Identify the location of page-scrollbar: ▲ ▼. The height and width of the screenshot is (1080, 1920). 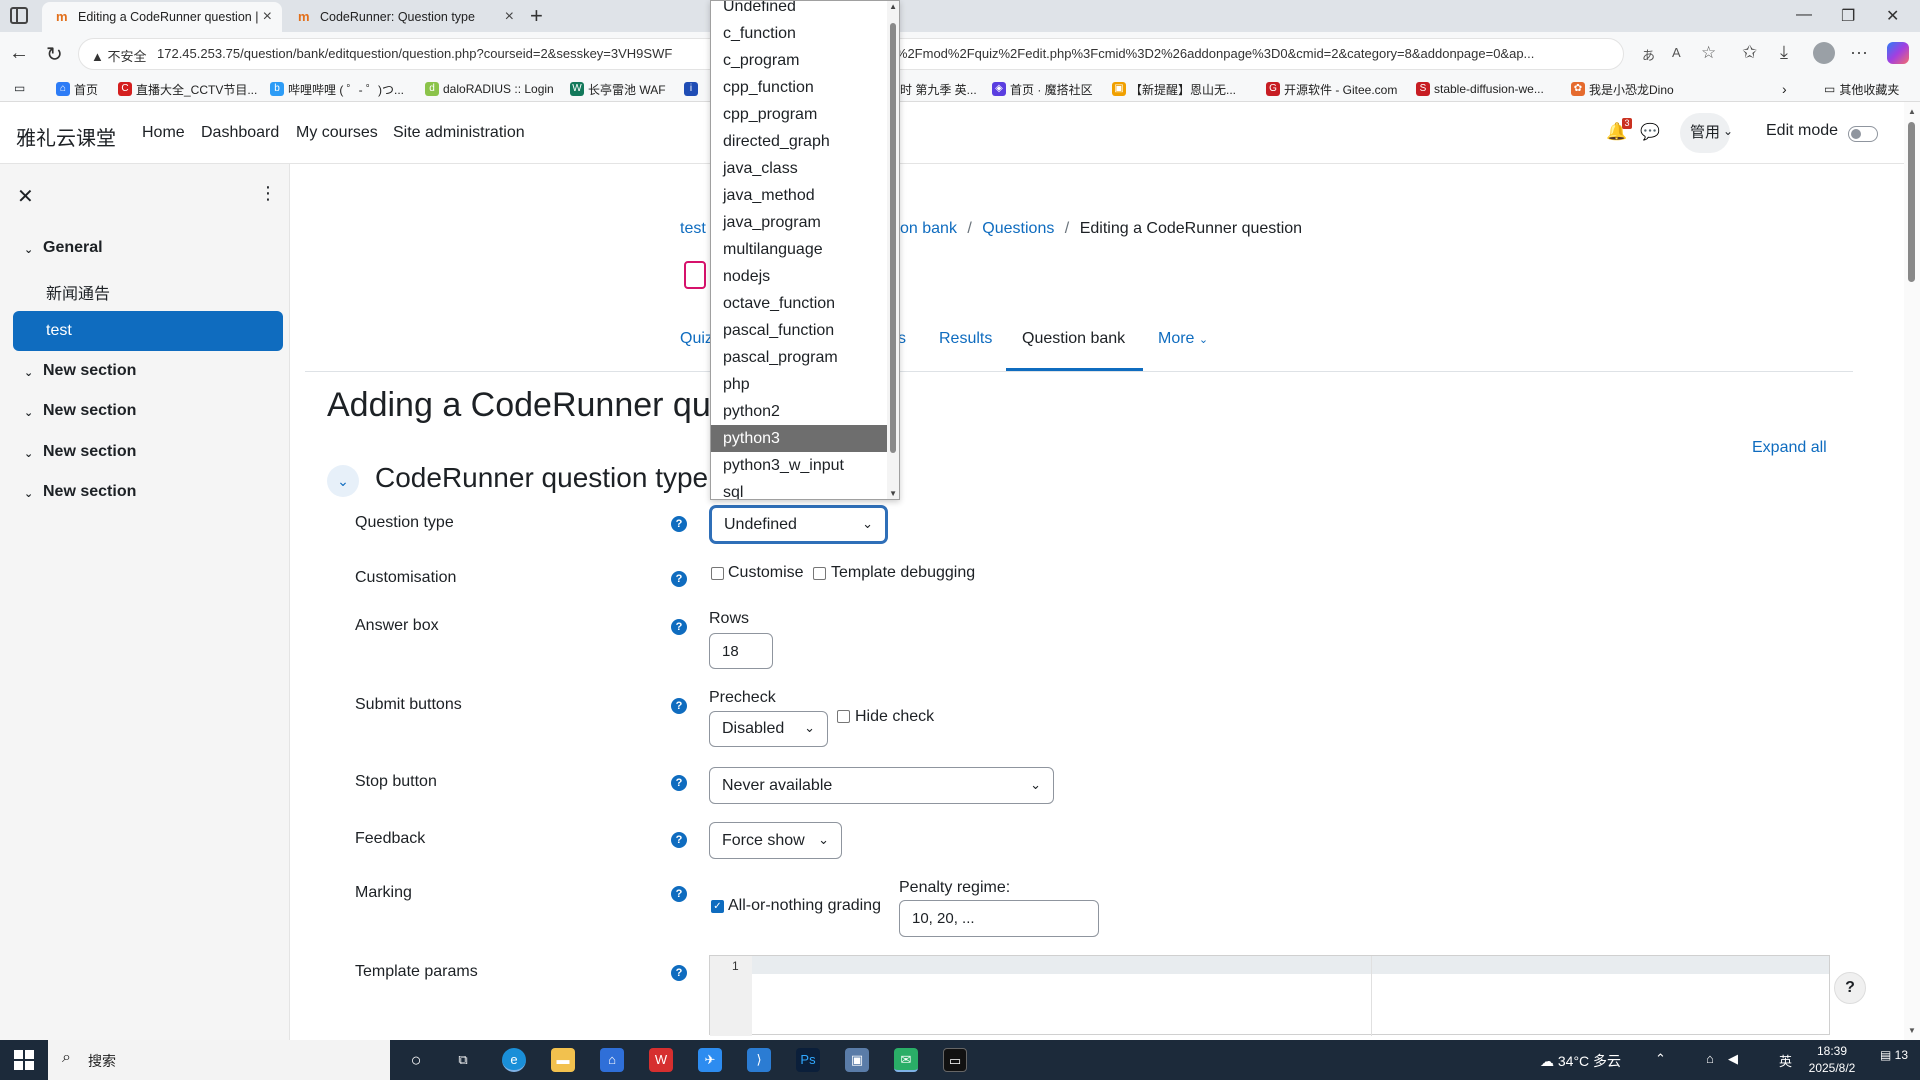
(1912, 571).